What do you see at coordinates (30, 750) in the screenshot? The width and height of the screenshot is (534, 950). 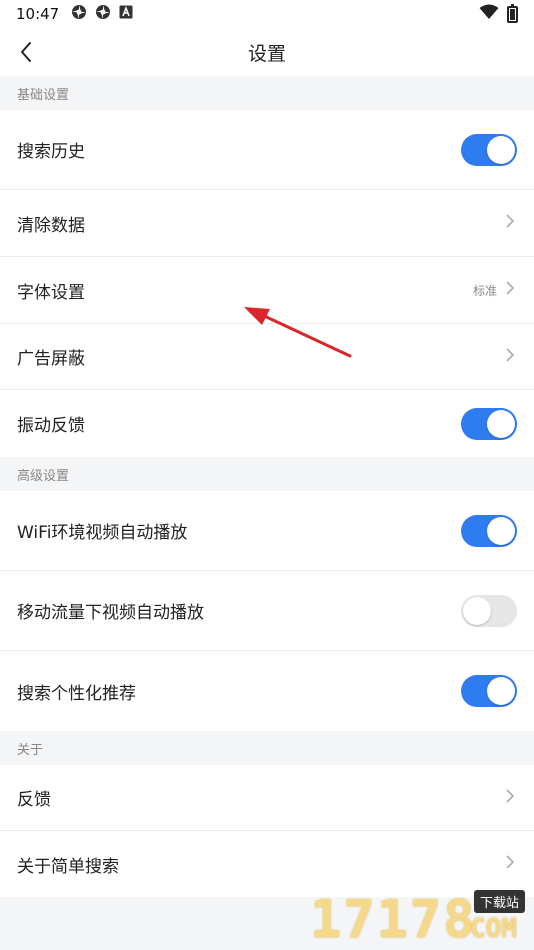 I see `section-title: 关于` at bounding box center [30, 750].